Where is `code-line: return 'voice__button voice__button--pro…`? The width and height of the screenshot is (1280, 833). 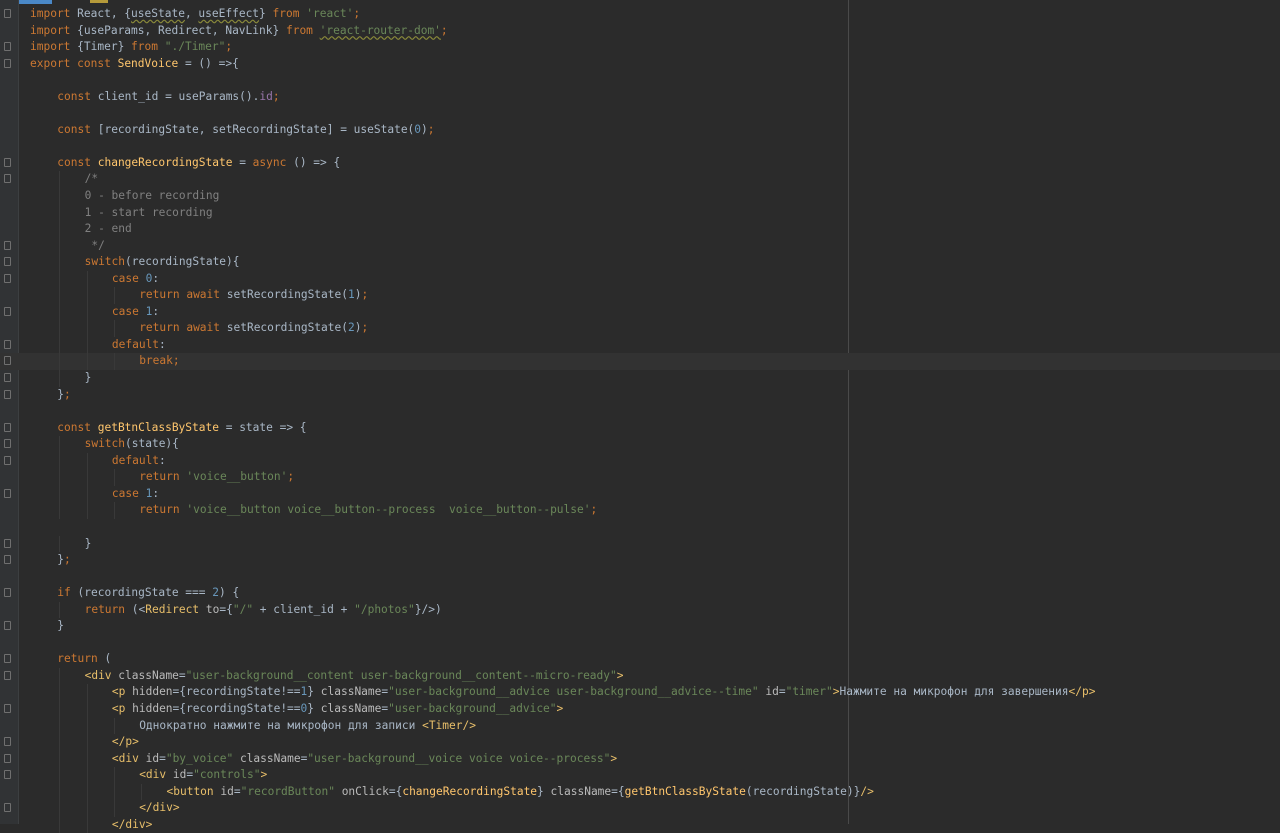
code-line: return 'voice__button voice__button--pro… is located at coordinates (640, 510).